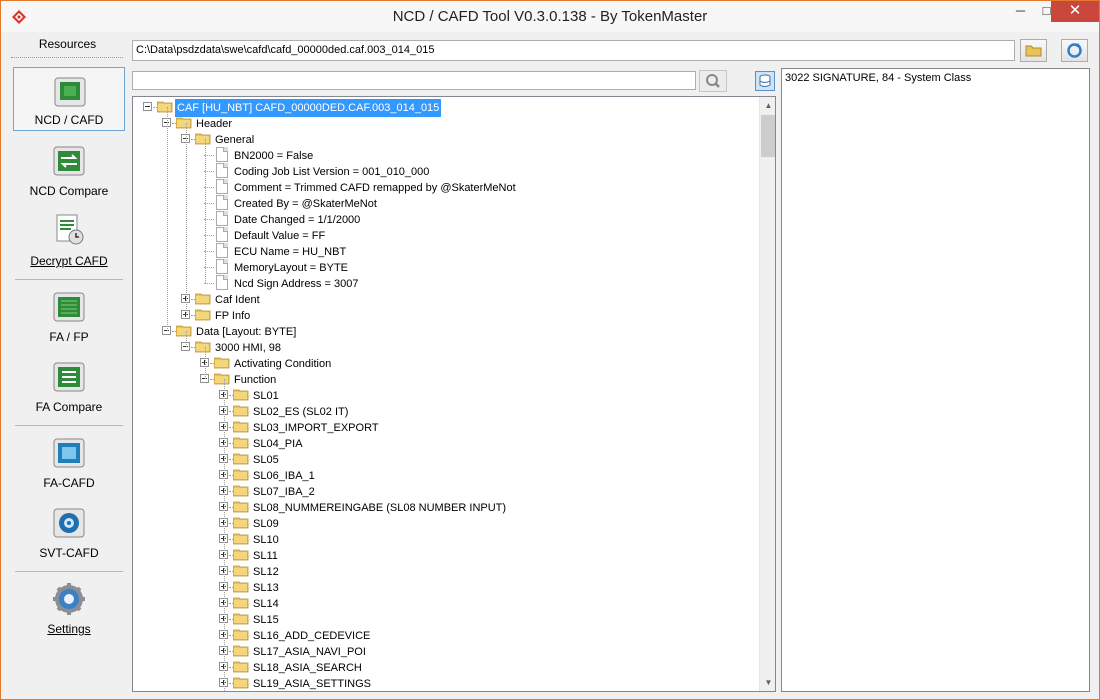  Describe the element at coordinates (443, 539) in the screenshot. I see `tree-node-function-item: SL10` at that location.